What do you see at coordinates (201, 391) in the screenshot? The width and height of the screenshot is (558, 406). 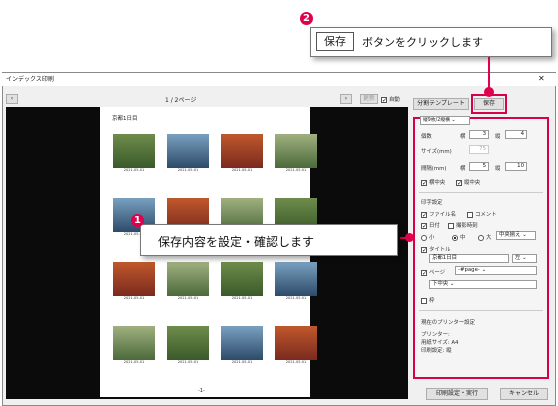 I see `preview-page-number: -1-` at bounding box center [201, 391].